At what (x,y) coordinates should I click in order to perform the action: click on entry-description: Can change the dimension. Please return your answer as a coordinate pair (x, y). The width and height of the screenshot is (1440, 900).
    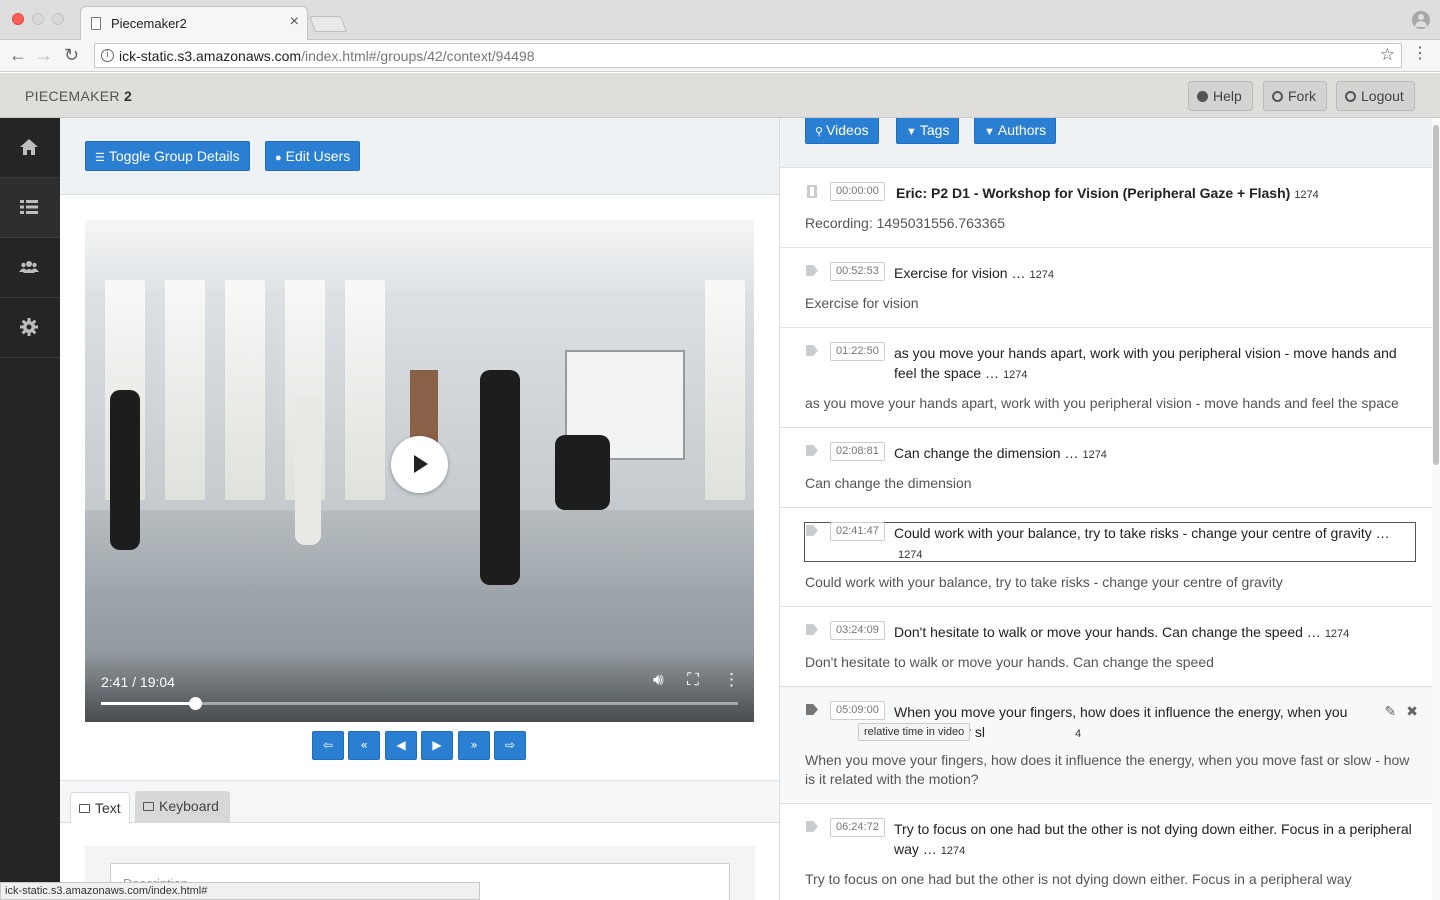
    Looking at the image, I should click on (888, 483).